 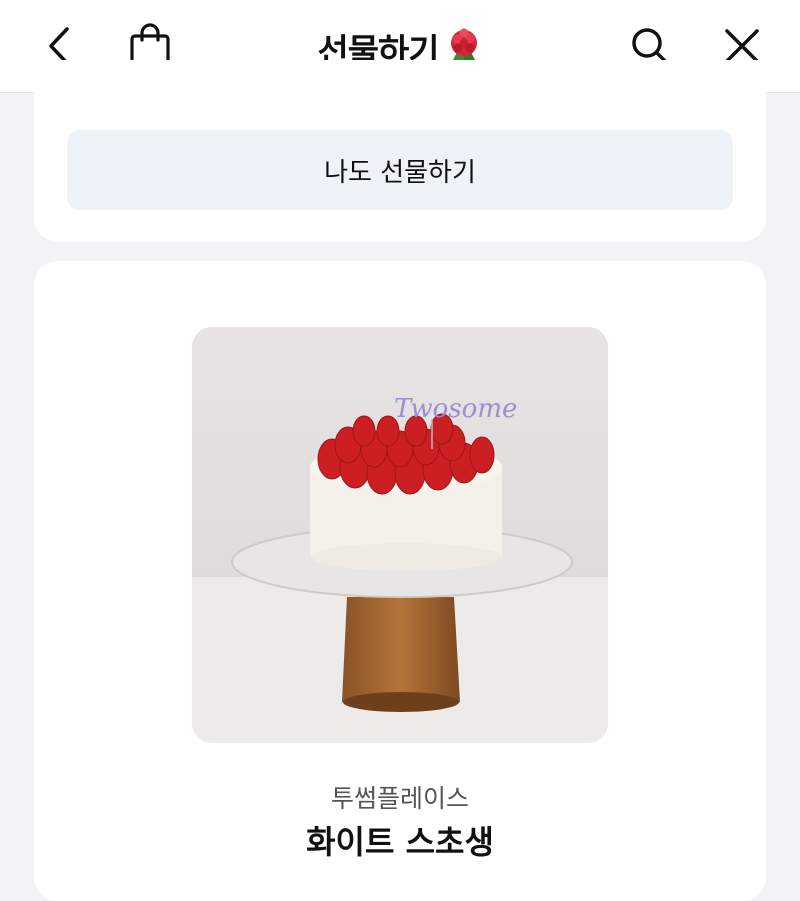 What do you see at coordinates (399, 798) in the screenshot?
I see `product-brand: 투썸플레이스` at bounding box center [399, 798].